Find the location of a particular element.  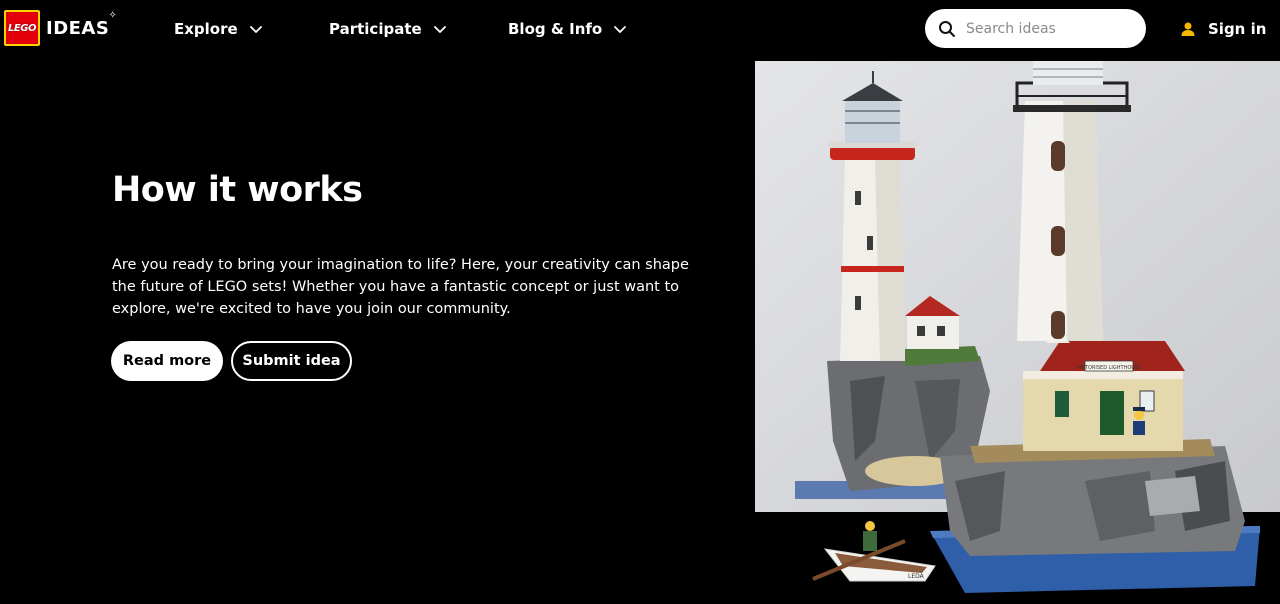

nav-blog-info: Blog & Info is located at coordinates (568, 29).